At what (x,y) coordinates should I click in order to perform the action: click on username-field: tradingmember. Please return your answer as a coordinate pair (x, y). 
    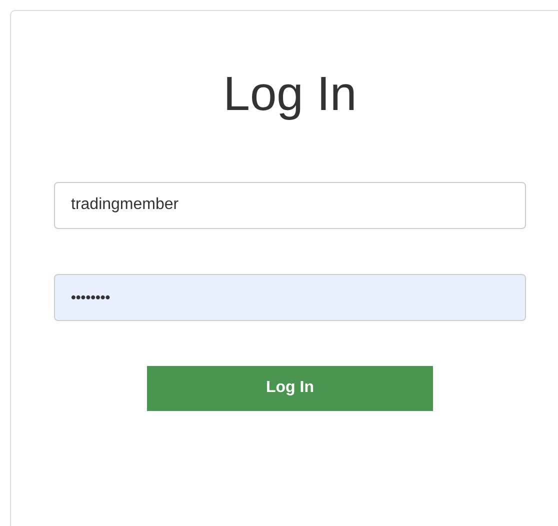
    Looking at the image, I should click on (290, 205).